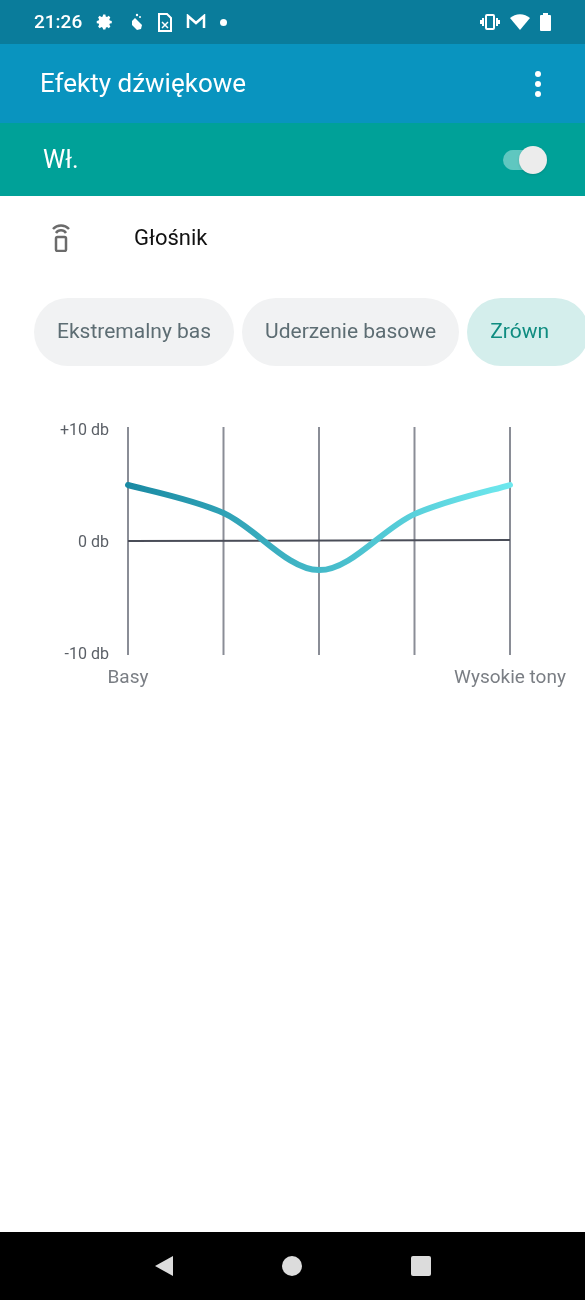  I want to click on mail-icon, so click(196, 22).